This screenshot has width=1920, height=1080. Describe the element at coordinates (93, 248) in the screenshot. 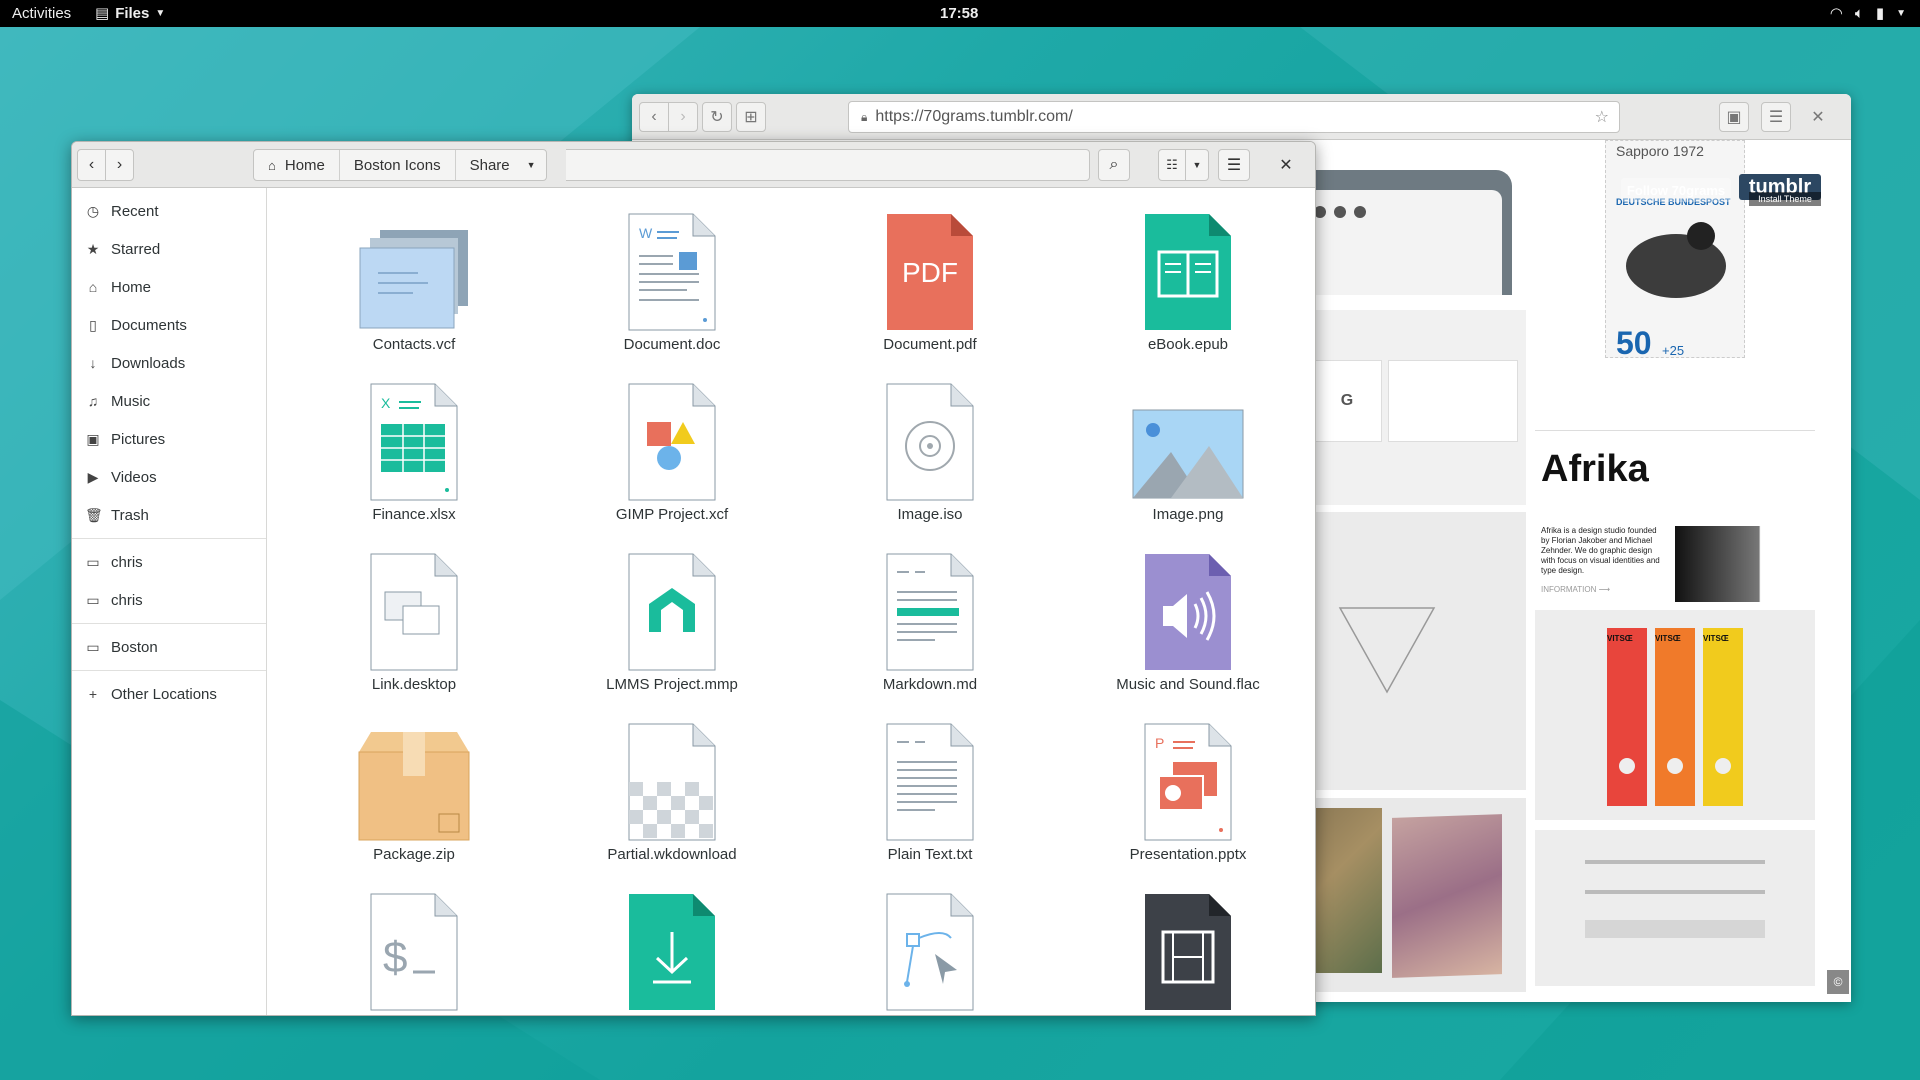

I see `star-icon: ★` at that location.